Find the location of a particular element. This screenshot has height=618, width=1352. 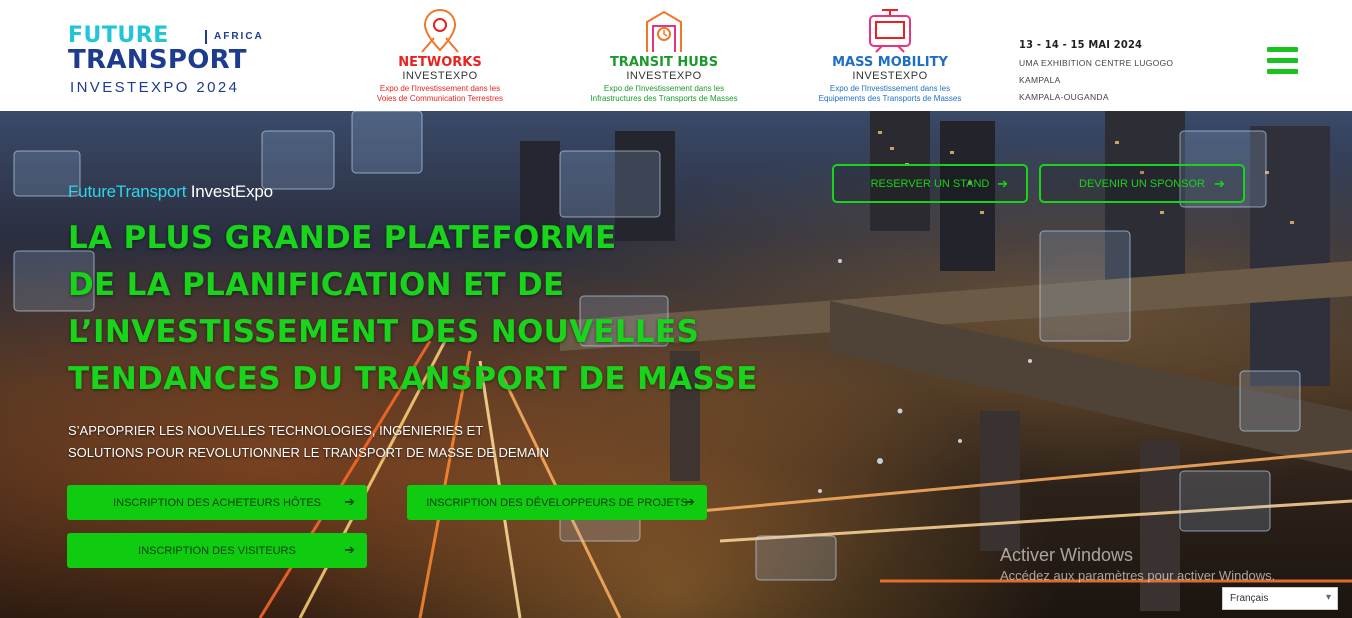

transit-hubs-desc-1: Expo de l'Investissement dans les is located at coordinates (664, 88).